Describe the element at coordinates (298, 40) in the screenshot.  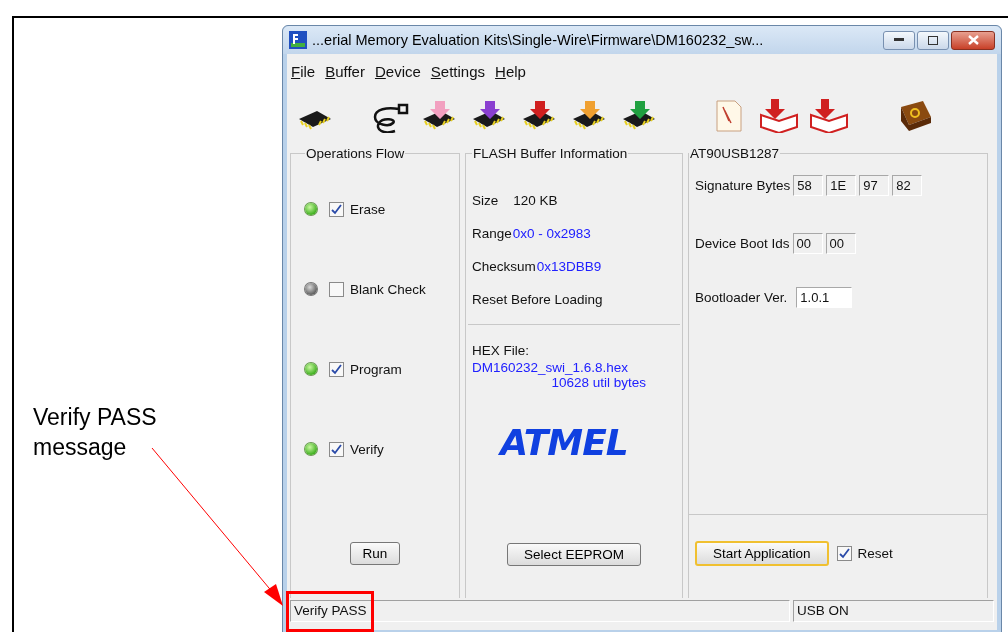
I see `app-icon` at that location.